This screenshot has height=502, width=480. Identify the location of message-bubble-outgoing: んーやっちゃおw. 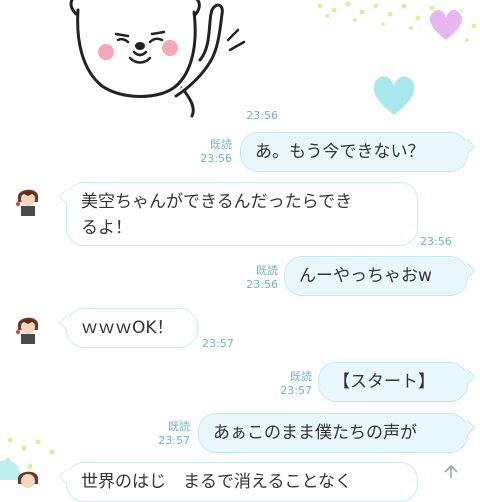
(380, 276).